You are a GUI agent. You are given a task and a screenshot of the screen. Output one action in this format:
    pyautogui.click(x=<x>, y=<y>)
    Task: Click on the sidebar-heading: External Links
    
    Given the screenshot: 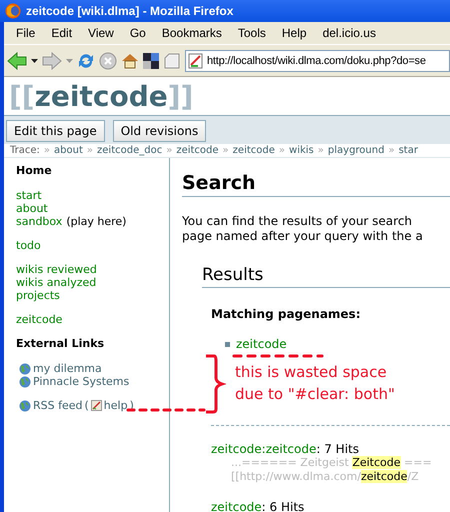 What is the action you would take?
    pyautogui.click(x=61, y=343)
    